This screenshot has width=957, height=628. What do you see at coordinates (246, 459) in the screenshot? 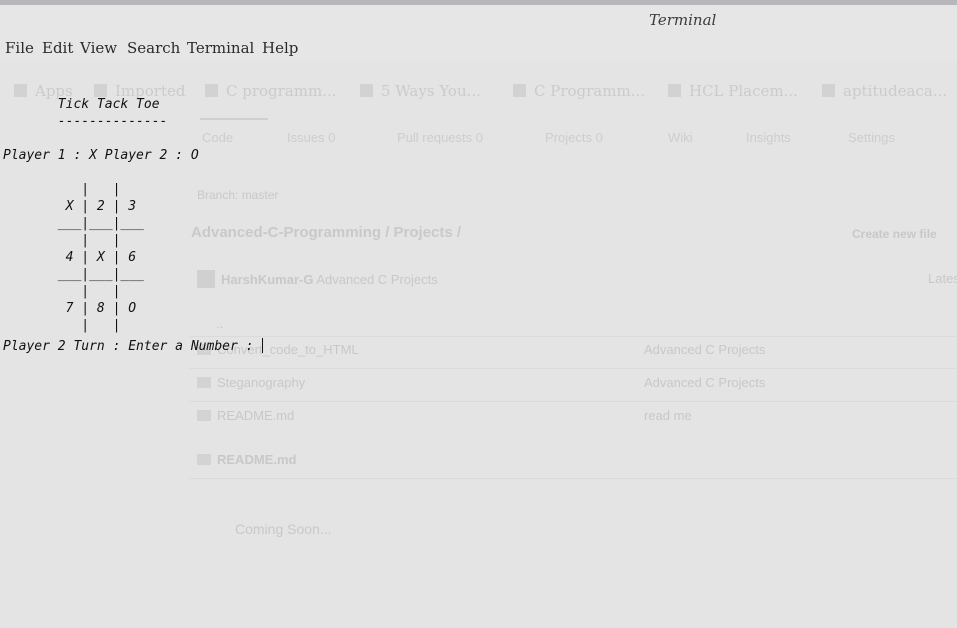
I see `readme-header: README.md` at bounding box center [246, 459].